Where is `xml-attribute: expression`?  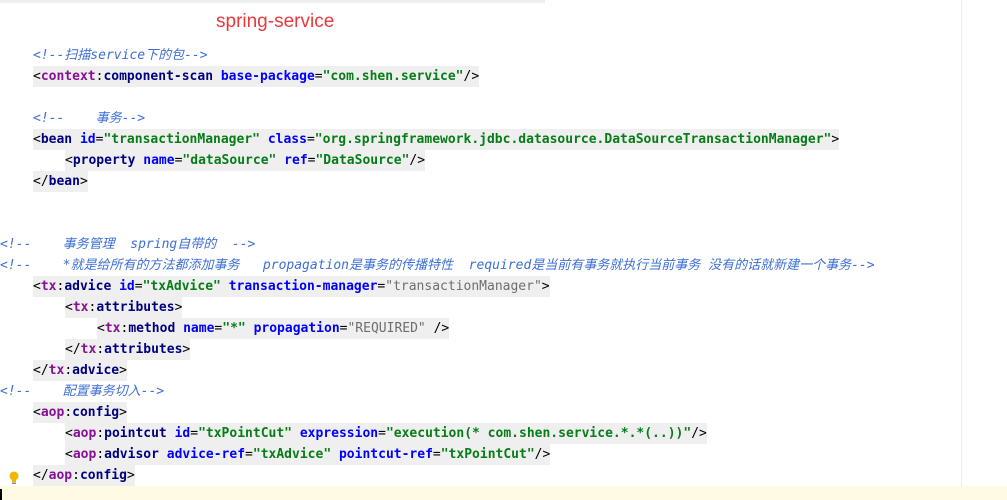
xml-attribute: expression is located at coordinates (339, 433).